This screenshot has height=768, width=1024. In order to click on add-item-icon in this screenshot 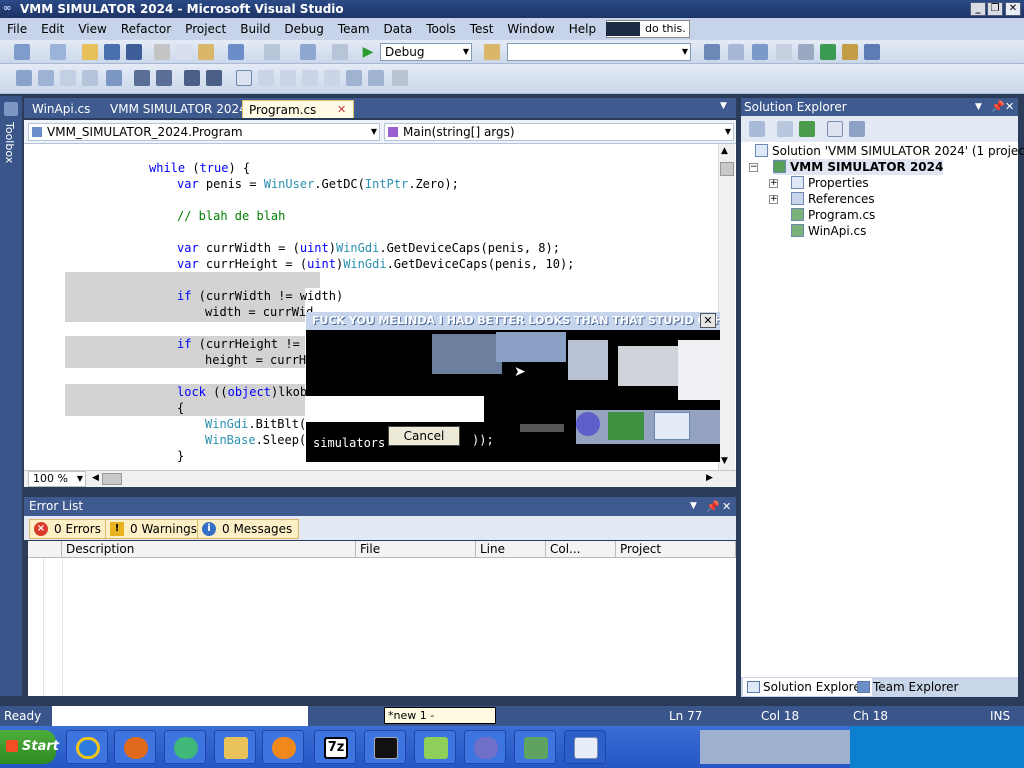, I will do `click(58, 52)`.